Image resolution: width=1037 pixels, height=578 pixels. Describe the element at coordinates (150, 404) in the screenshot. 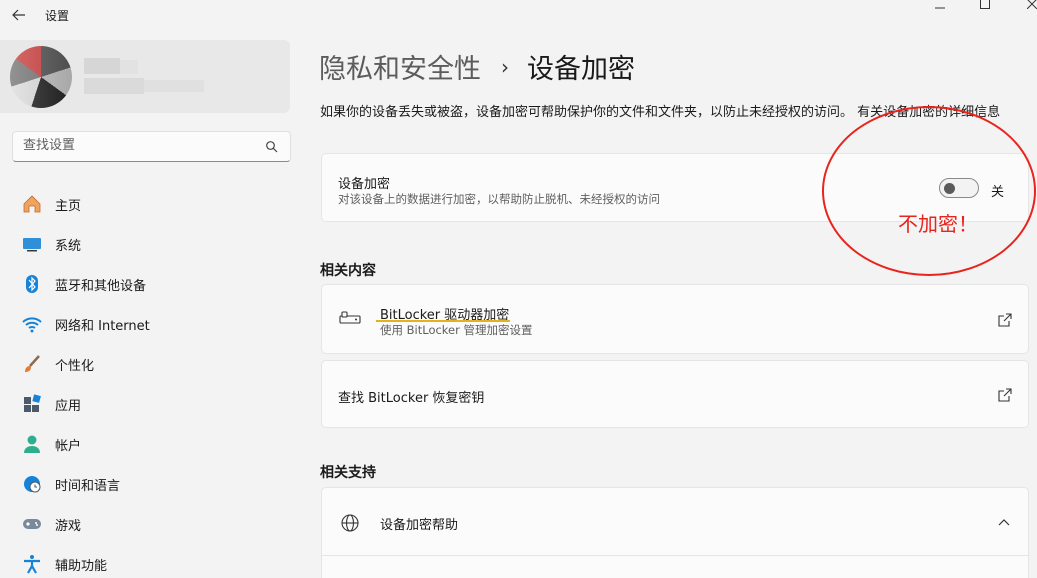

I see `sidebar-item-apps: 应用` at that location.